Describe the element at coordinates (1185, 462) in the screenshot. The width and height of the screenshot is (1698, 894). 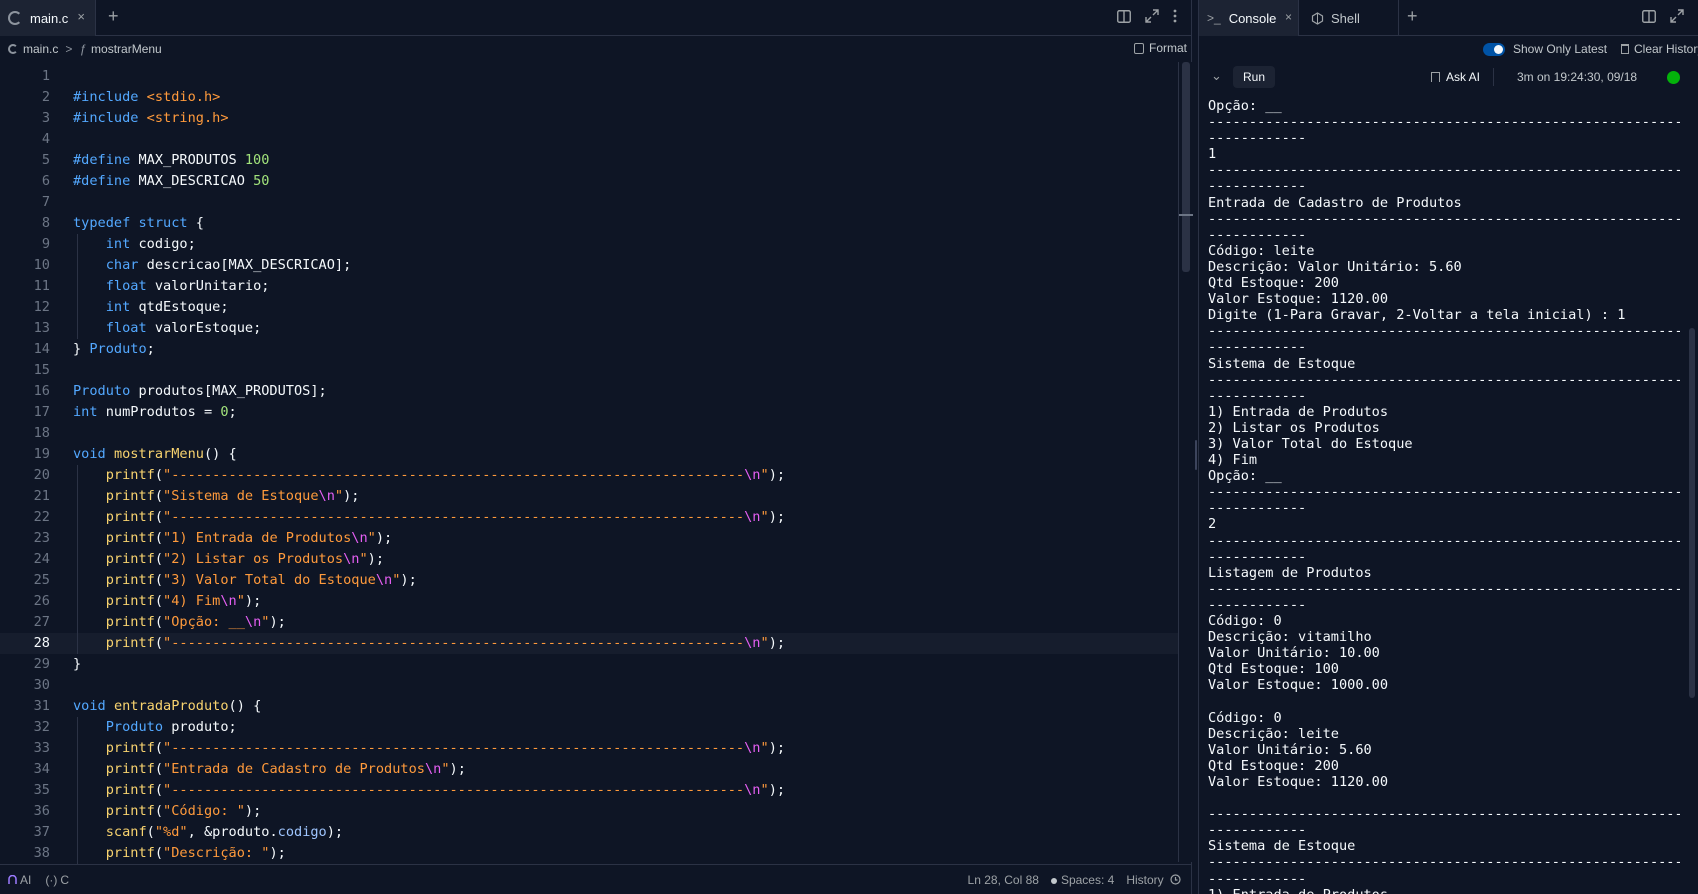
I see `editor-scrollbar` at that location.